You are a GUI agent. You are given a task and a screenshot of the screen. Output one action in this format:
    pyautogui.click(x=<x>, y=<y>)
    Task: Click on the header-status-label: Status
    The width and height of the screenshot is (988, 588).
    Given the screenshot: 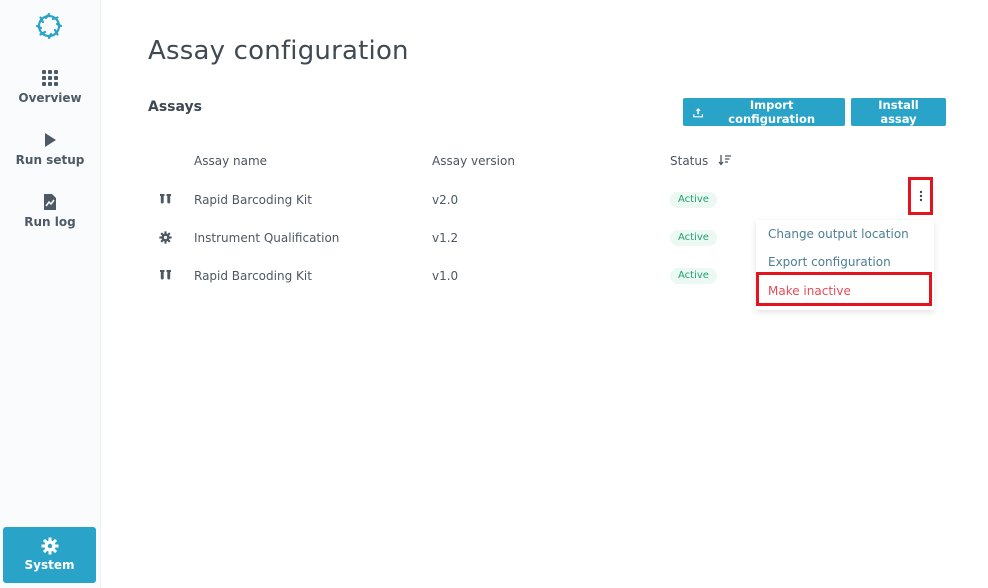 What is the action you would take?
    pyautogui.click(x=689, y=161)
    